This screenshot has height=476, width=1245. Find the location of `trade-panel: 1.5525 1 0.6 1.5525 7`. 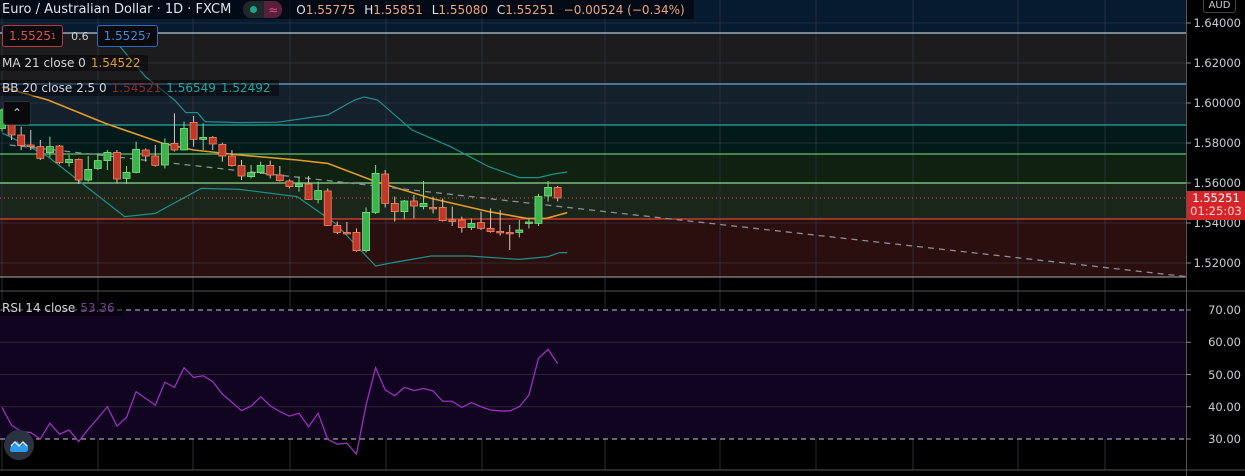

trade-panel: 1.5525 1 0.6 1.5525 7 is located at coordinates (80, 36).